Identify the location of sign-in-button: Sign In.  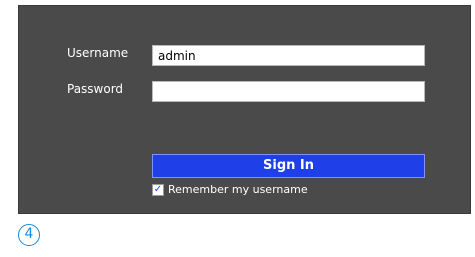
(288, 166).